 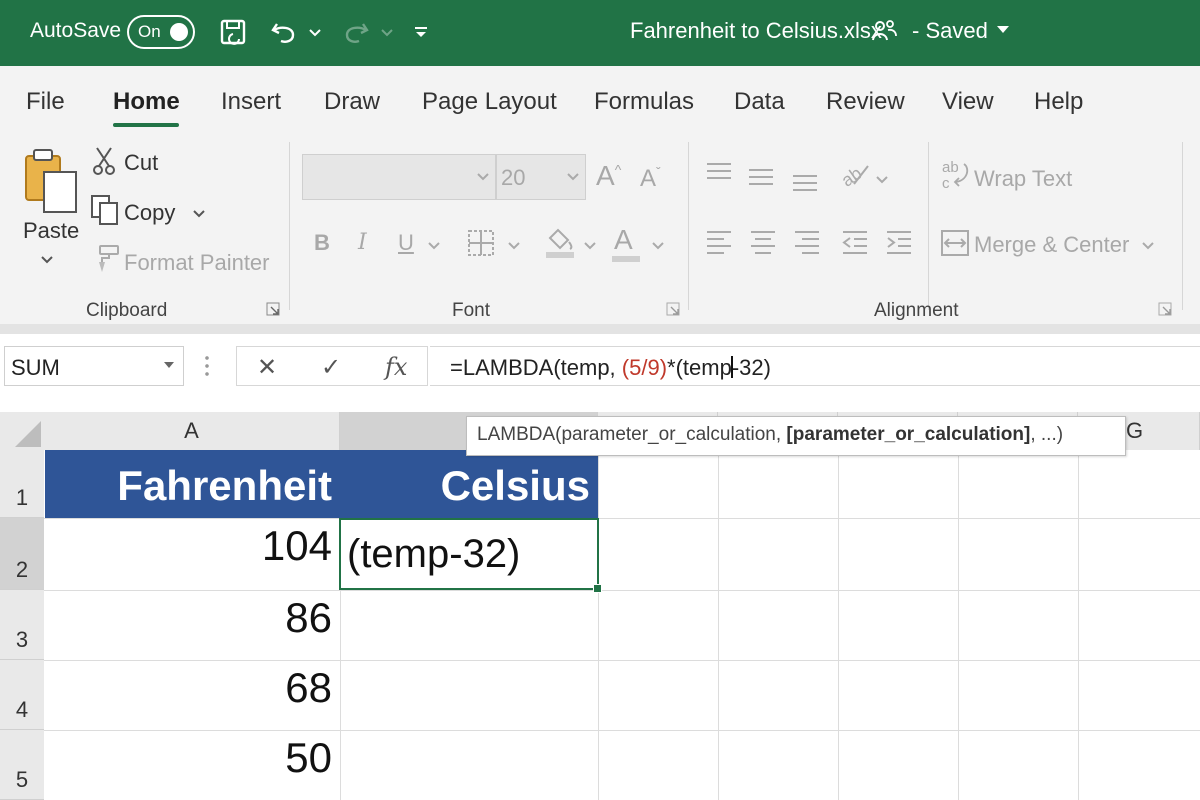 I want to click on align-left-icon, so click(x=719, y=244).